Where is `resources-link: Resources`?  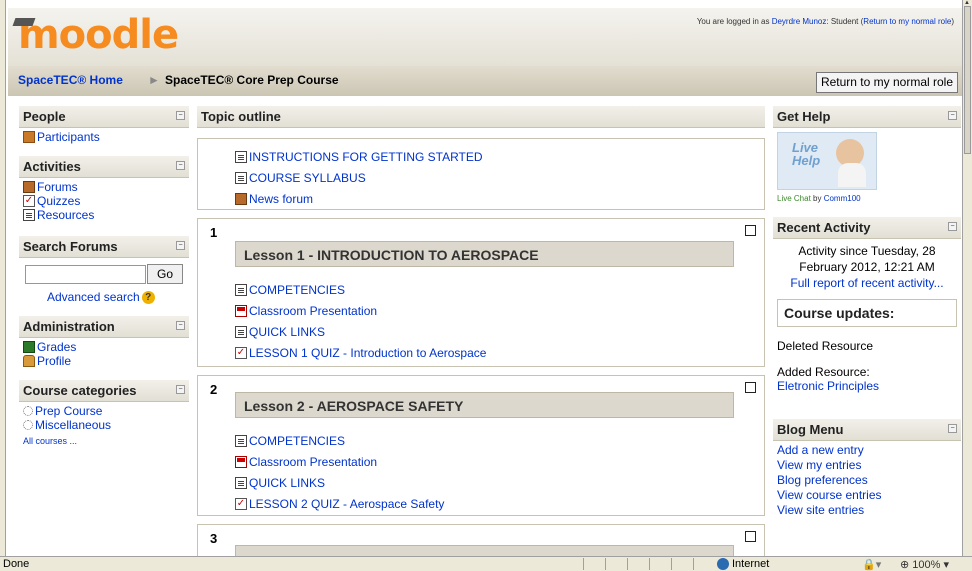 resources-link: Resources is located at coordinates (106, 215).